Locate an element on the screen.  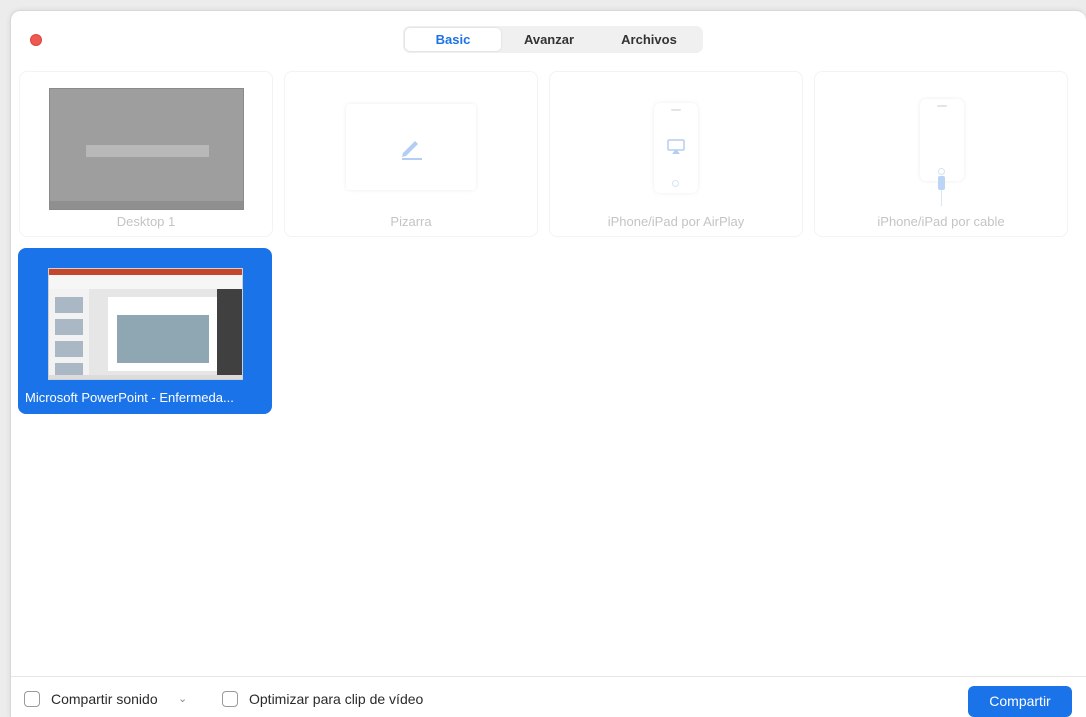
source-desktop-1: Desktop 1 is located at coordinates (146, 154).